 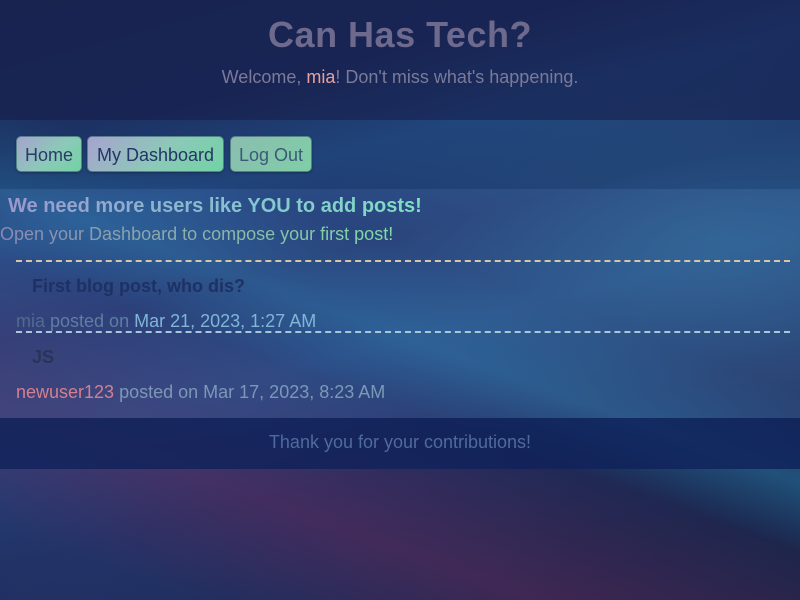 I want to click on post-title: JS, so click(x=43, y=357).